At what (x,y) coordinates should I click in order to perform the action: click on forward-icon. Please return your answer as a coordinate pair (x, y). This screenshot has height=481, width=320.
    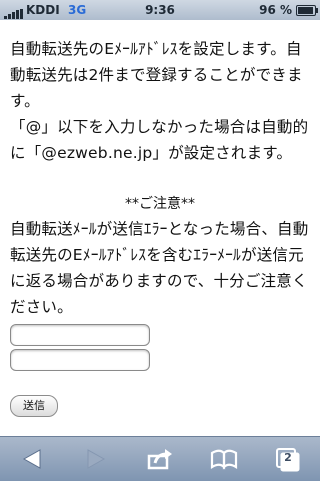
    Looking at the image, I should click on (96, 459).